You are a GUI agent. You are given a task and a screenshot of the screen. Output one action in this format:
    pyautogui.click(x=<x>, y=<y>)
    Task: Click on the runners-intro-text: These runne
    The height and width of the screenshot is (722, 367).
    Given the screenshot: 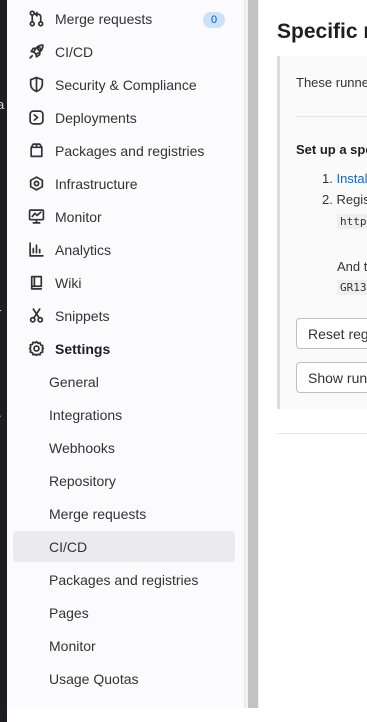 What is the action you would take?
    pyautogui.click(x=331, y=82)
    